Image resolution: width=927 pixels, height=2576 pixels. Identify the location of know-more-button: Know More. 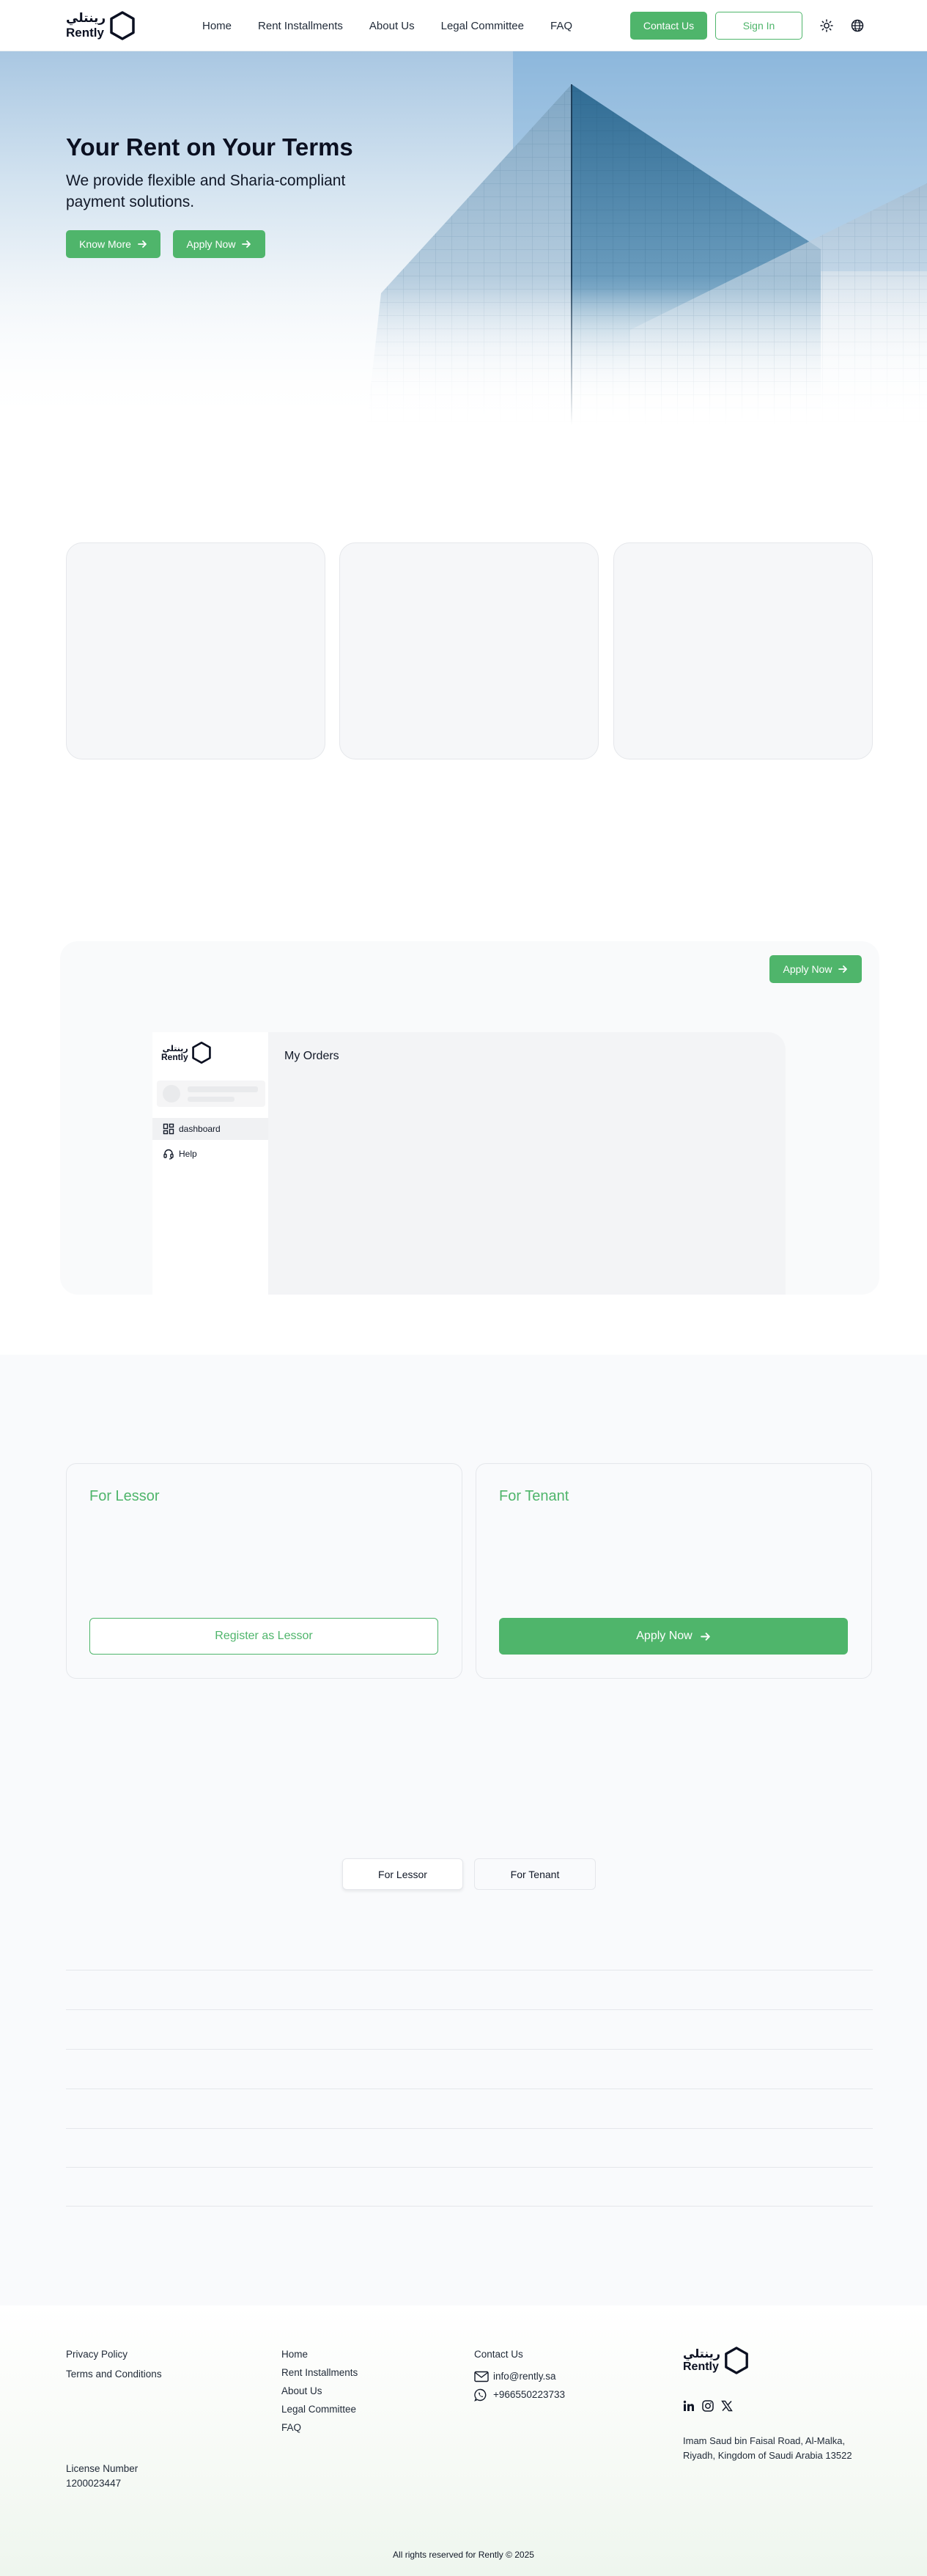
(113, 244).